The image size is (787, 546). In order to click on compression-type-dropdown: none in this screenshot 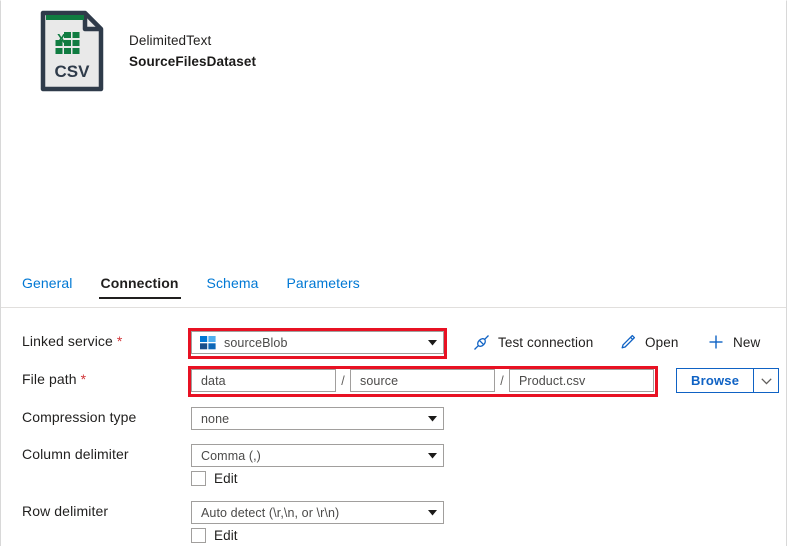, I will do `click(317, 418)`.